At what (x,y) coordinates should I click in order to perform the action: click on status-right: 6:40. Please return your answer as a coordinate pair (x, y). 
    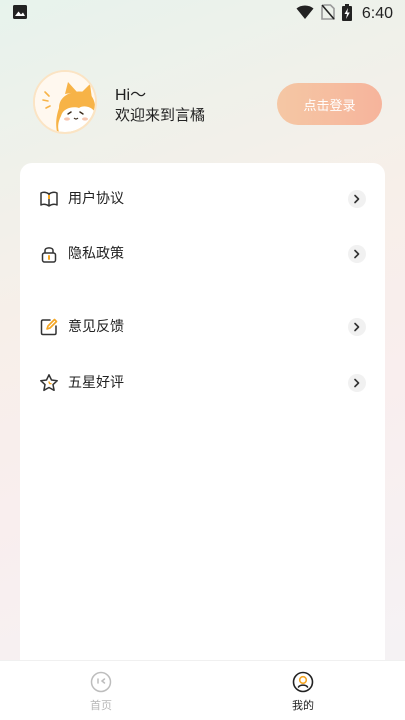
    Looking at the image, I should click on (344, 14).